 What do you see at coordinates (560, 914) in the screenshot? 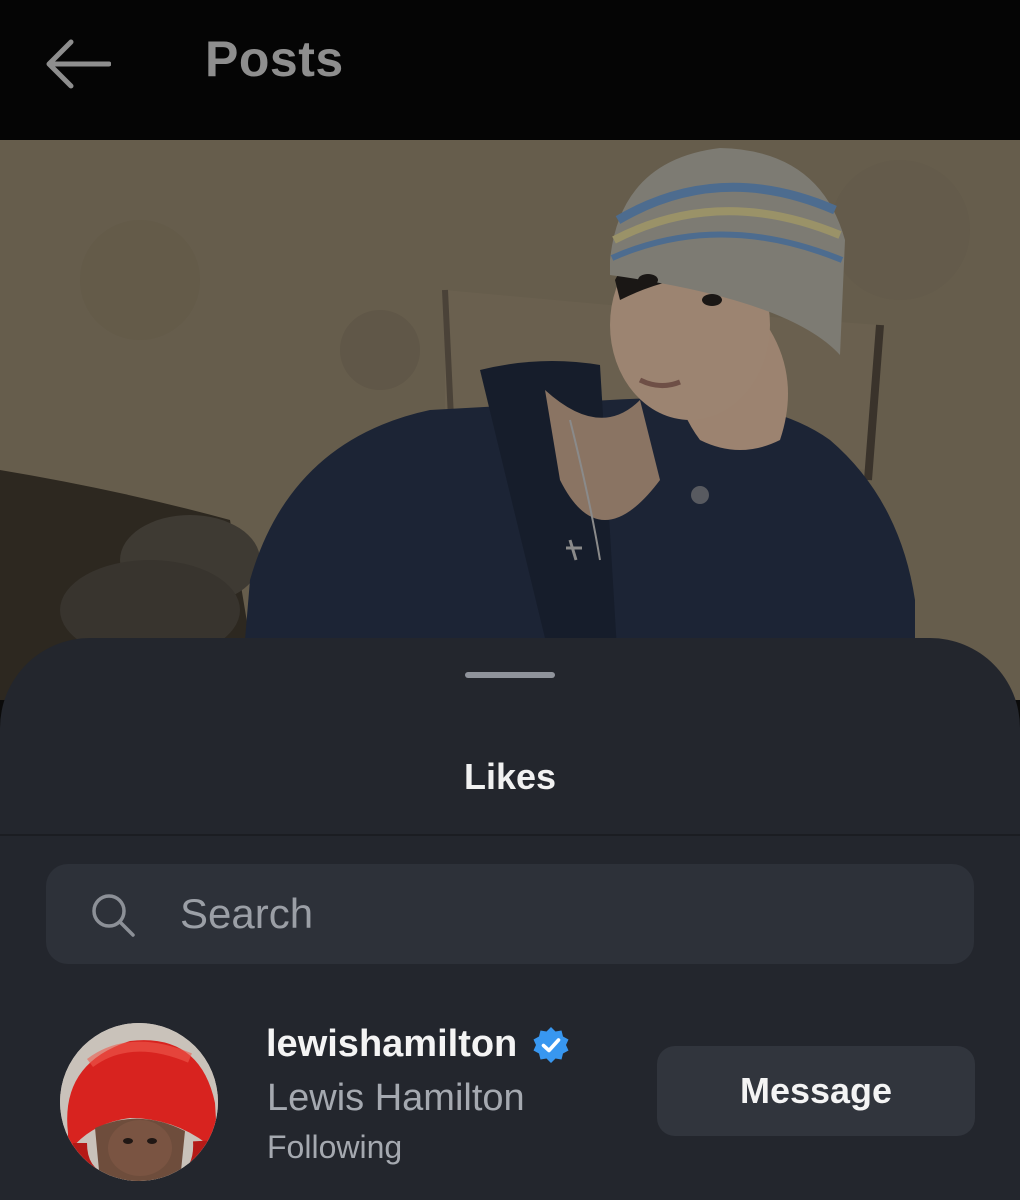
I see `search-input` at bounding box center [560, 914].